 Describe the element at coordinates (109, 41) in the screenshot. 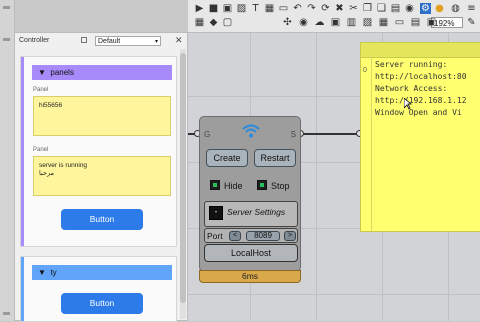

I see `layout-dropdown-value: Default` at that location.